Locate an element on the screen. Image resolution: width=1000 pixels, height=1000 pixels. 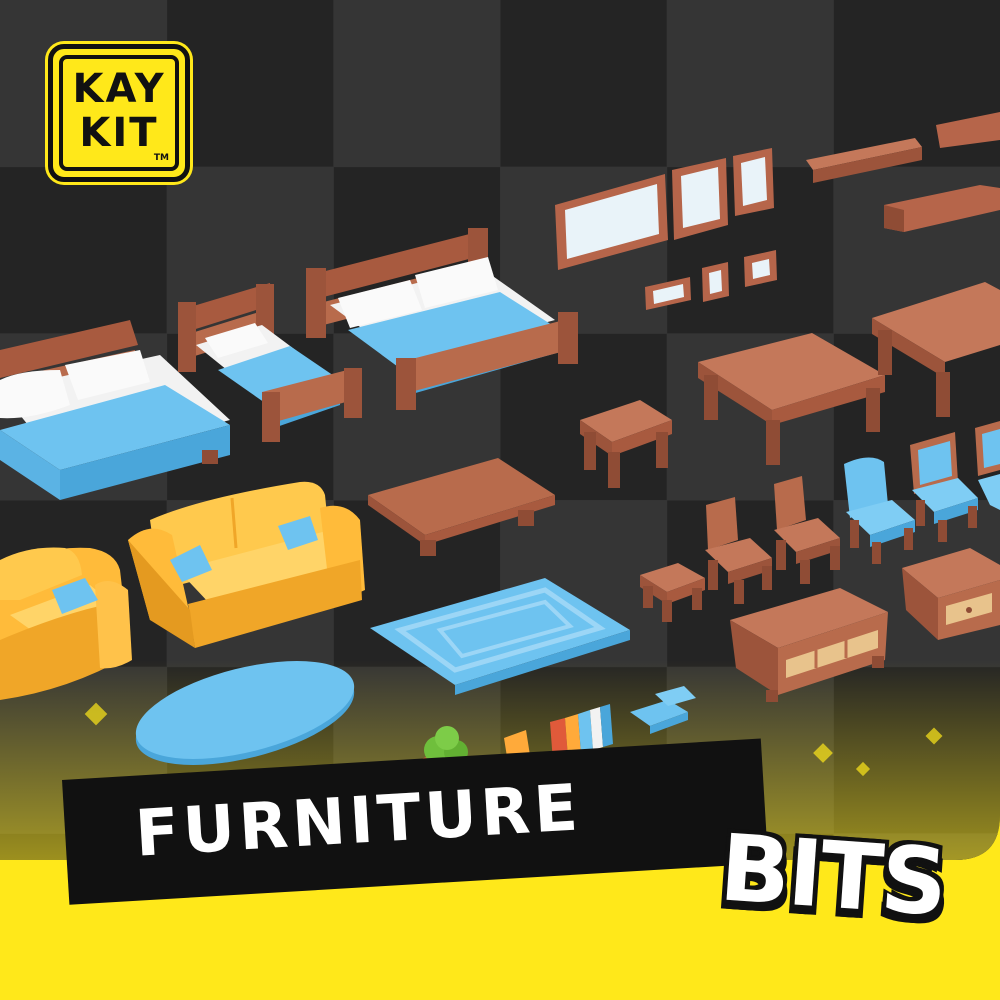
subtitle-bits: BITS is located at coordinates (832, 875).